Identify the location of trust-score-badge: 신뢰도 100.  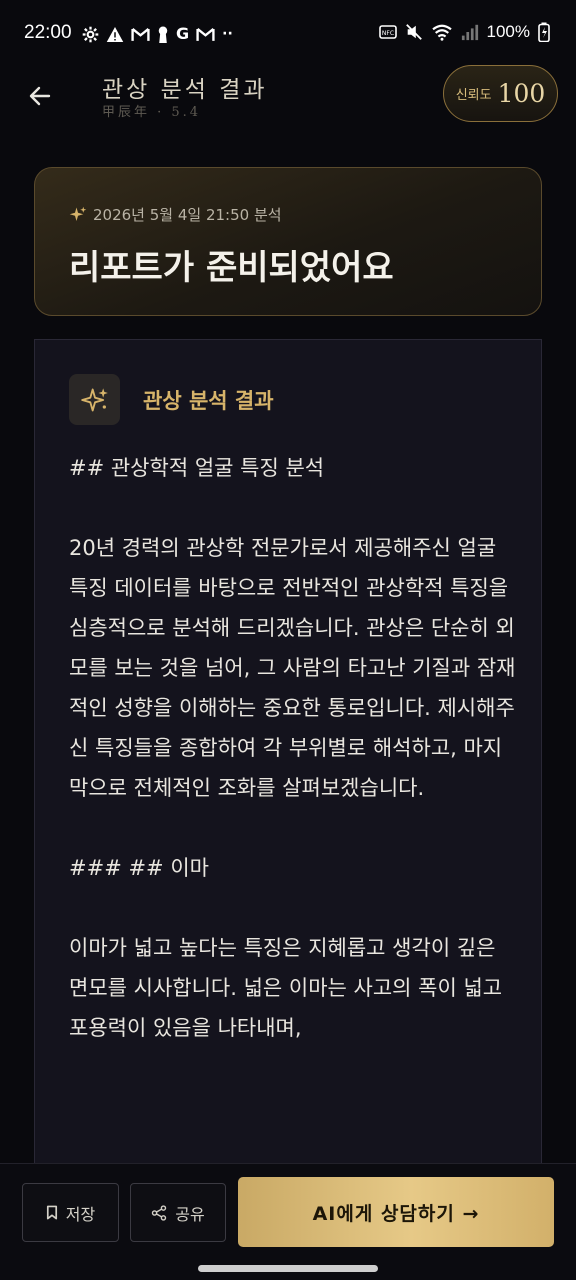
(500, 93).